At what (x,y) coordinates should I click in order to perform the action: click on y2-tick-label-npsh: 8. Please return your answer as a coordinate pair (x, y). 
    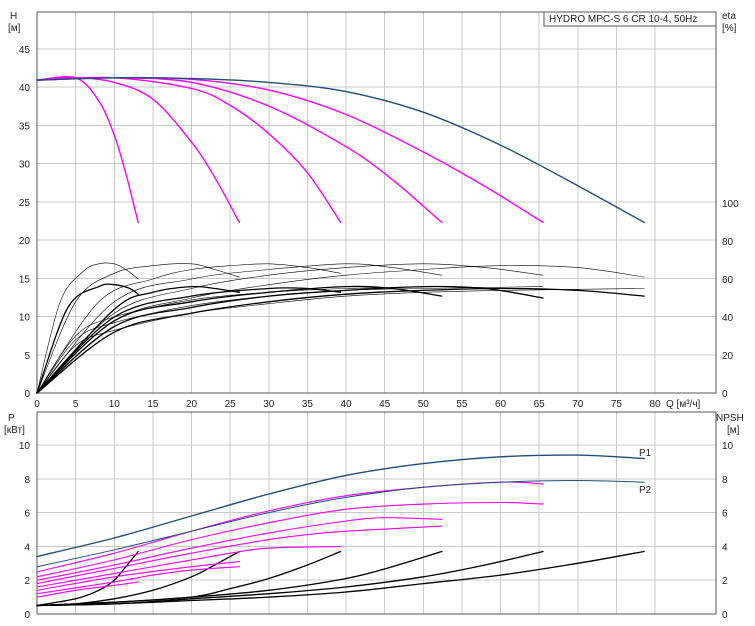
    Looking at the image, I should click on (725, 480).